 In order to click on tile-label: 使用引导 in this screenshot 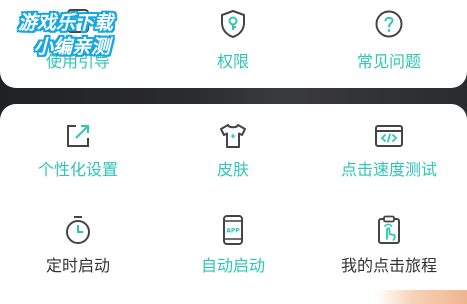, I will do `click(77, 61)`.